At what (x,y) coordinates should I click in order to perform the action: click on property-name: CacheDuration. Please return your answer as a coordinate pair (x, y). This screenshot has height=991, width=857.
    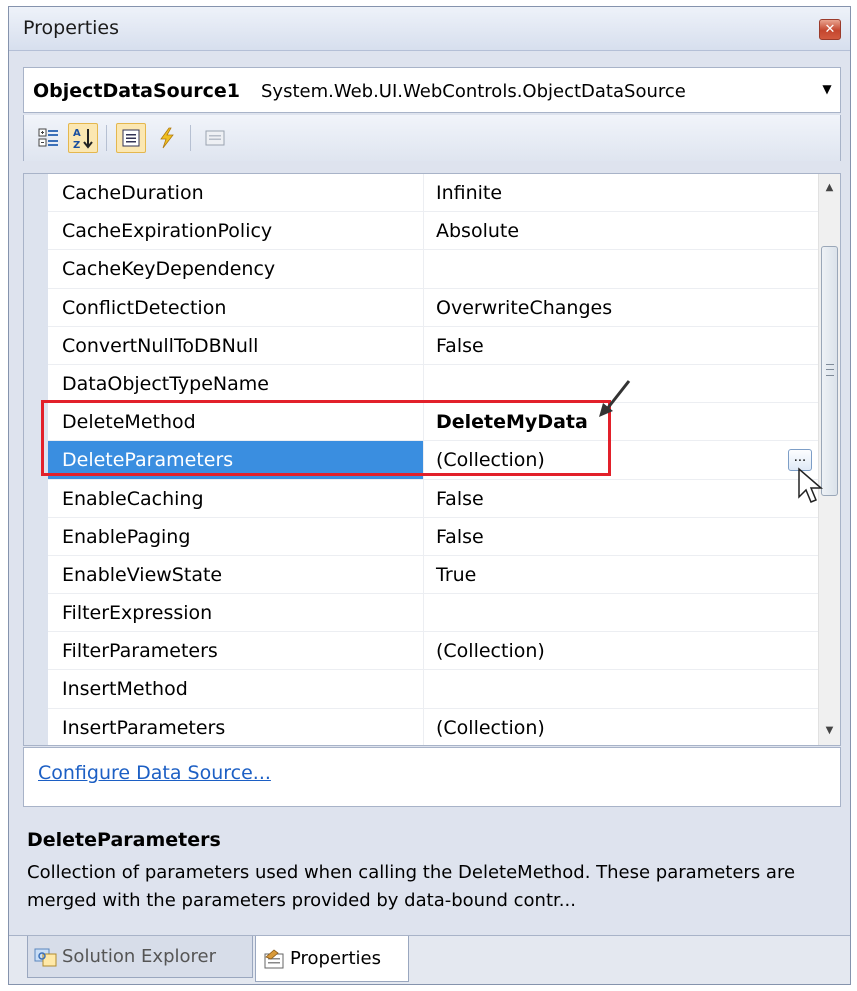
    Looking at the image, I should click on (236, 193).